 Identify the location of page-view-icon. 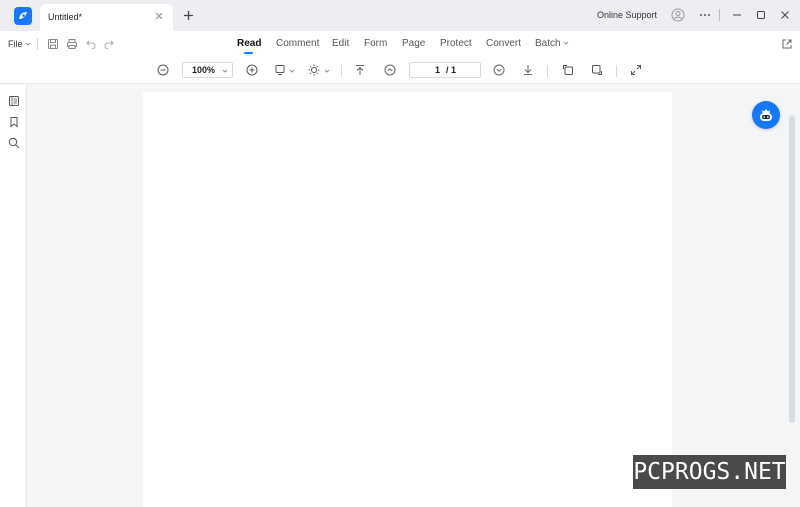
(280, 70).